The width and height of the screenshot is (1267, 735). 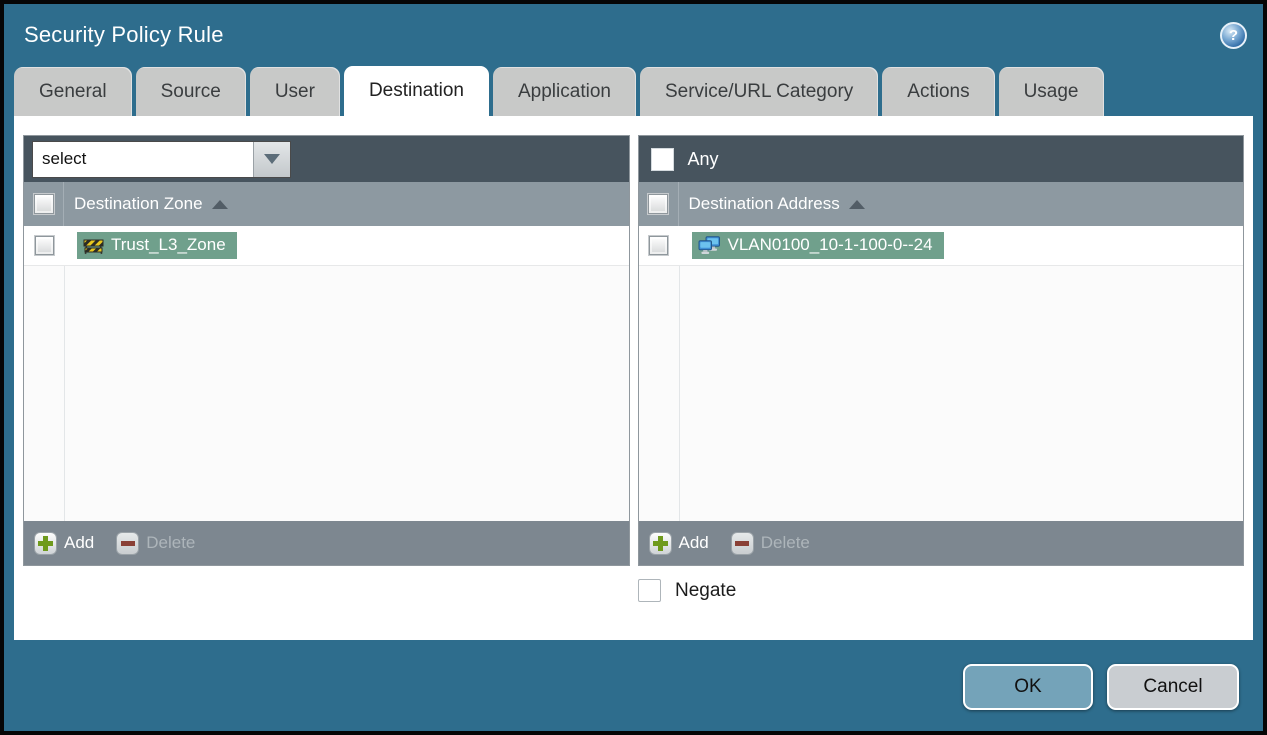 What do you see at coordinates (326, 159) in the screenshot?
I see `zone-panel-toolbar: select` at bounding box center [326, 159].